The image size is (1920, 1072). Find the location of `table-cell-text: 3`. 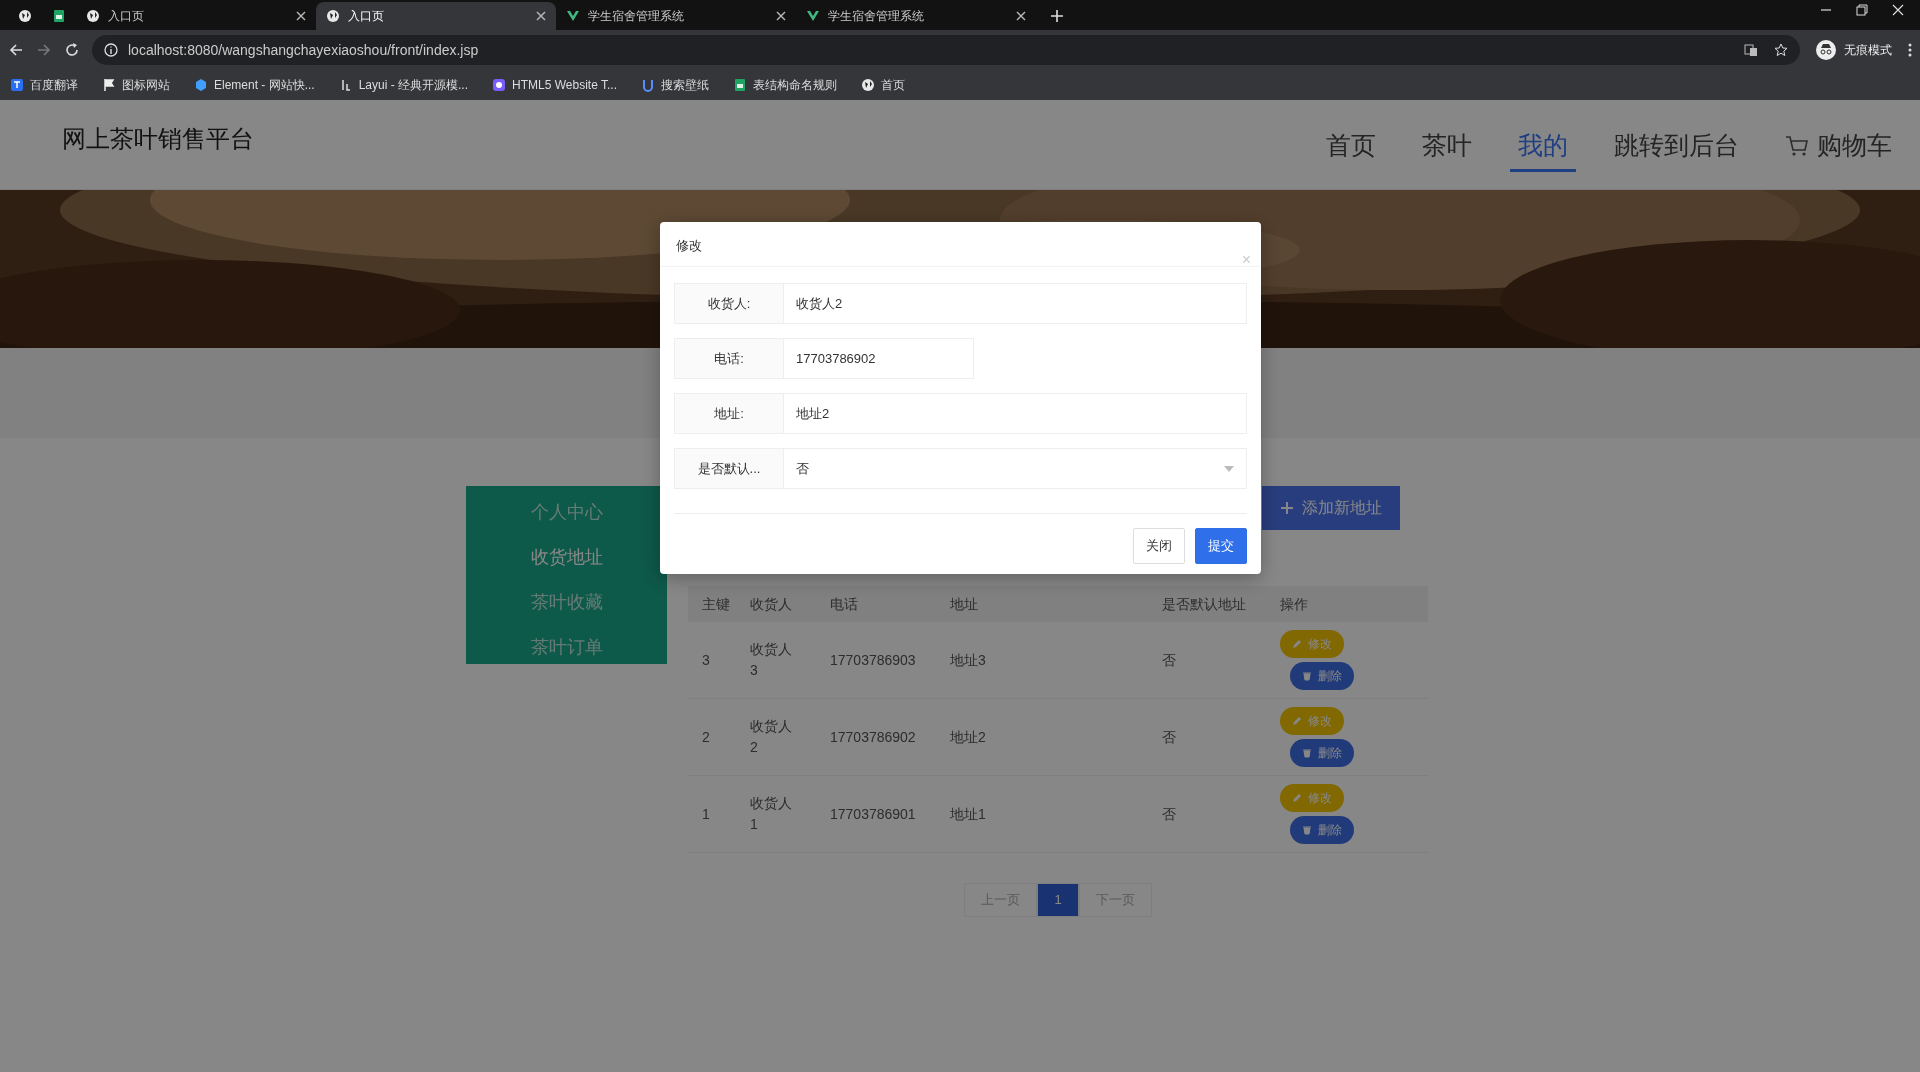

table-cell-text: 3 is located at coordinates (706, 660).